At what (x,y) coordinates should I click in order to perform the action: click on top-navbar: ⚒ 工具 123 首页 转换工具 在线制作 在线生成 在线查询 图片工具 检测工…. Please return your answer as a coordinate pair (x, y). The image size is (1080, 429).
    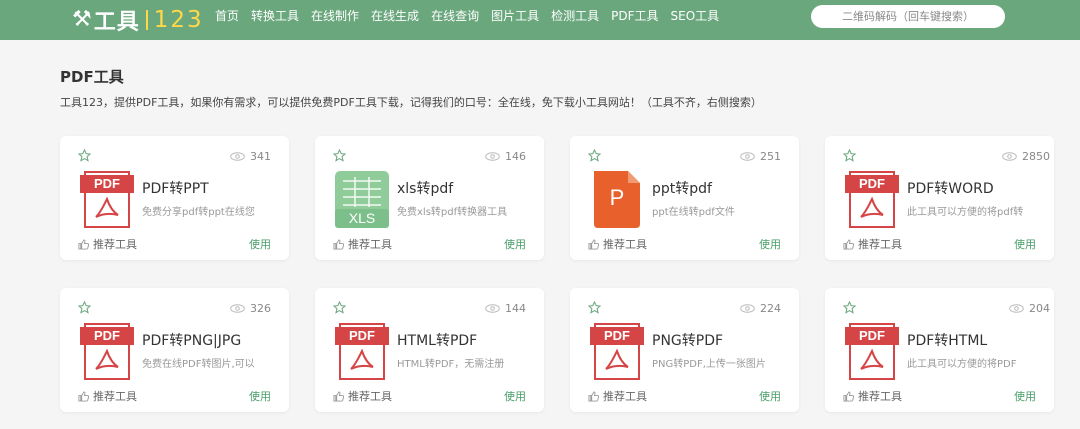
    Looking at the image, I should click on (540, 20).